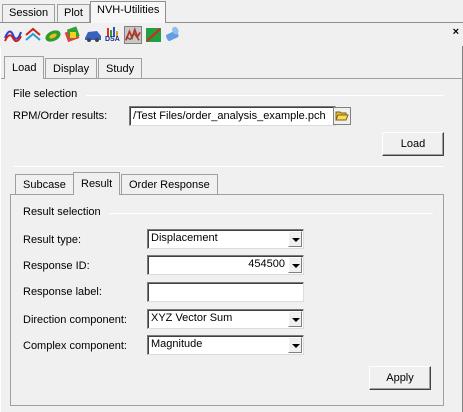  Describe the element at coordinates (231, 34) in the screenshot. I see `nvh-toolbar: DSA ×` at that location.